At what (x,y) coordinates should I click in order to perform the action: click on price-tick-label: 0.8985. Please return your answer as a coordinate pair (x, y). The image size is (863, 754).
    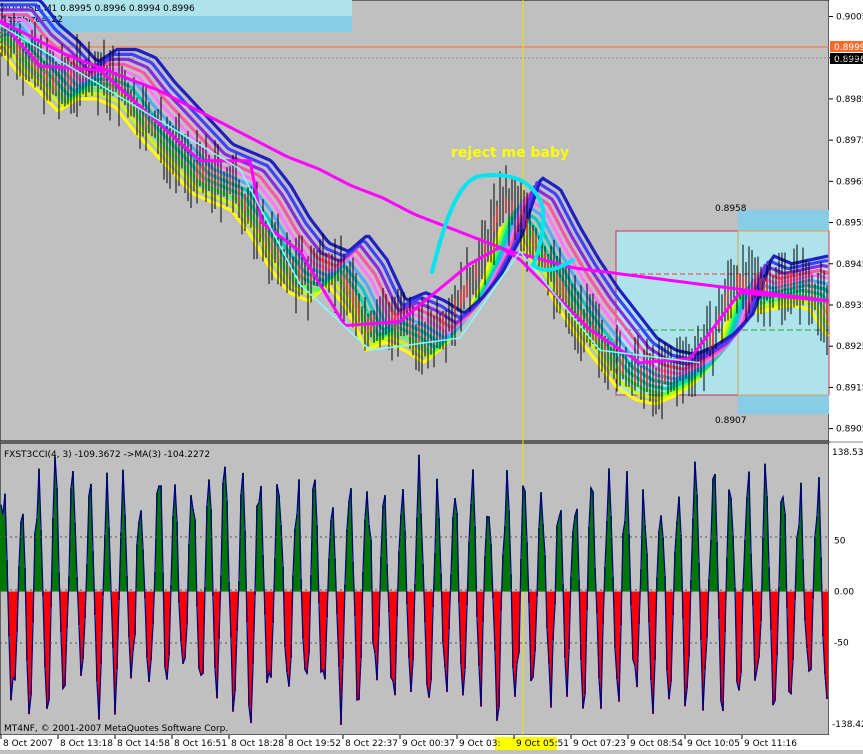
    Looking at the image, I should click on (849, 100).